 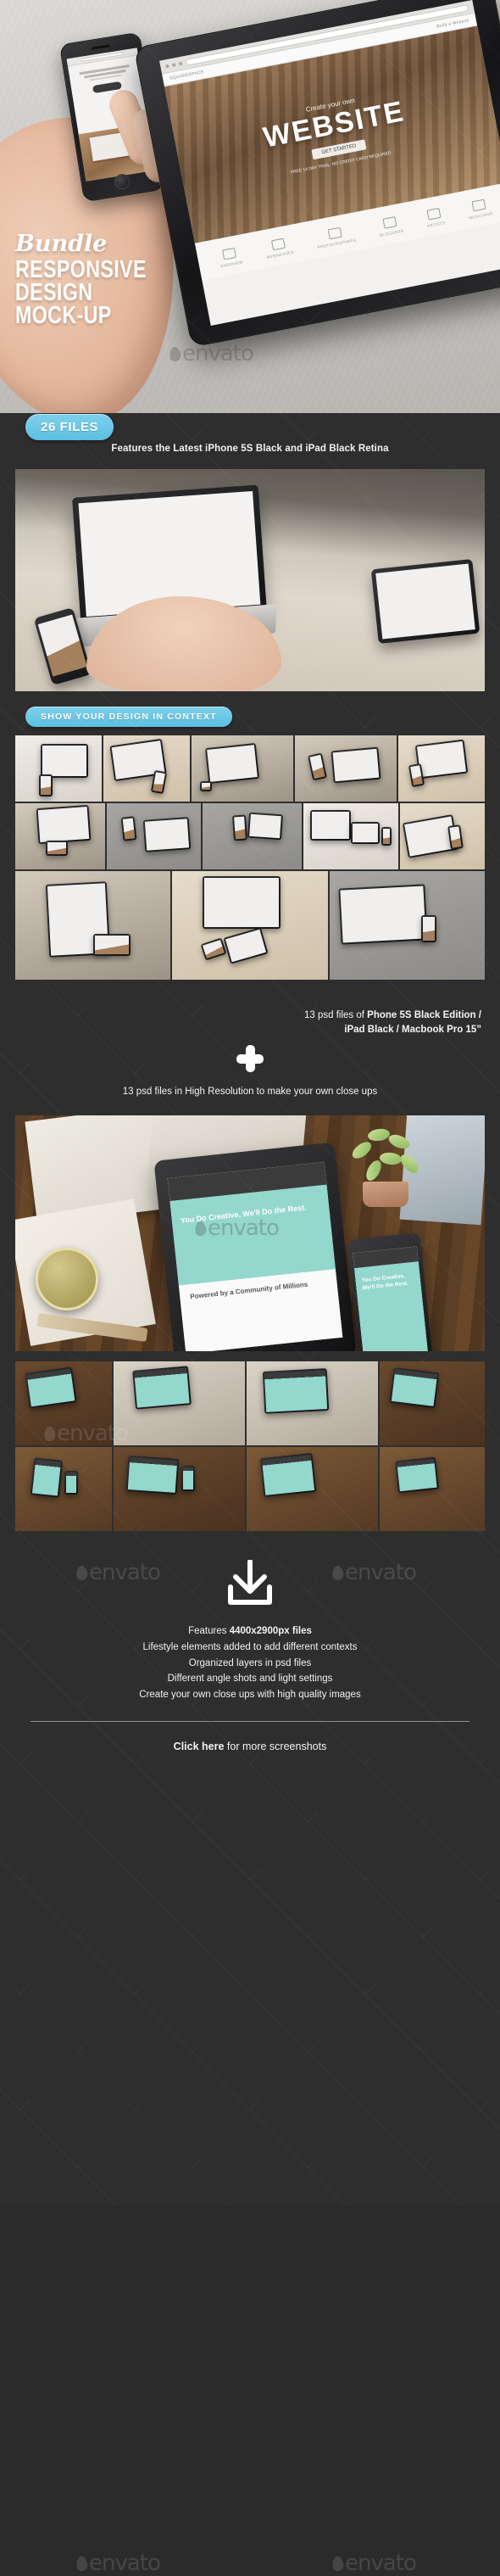 What do you see at coordinates (63, 315) in the screenshot?
I see `title-line-3: MOCK-UP` at bounding box center [63, 315].